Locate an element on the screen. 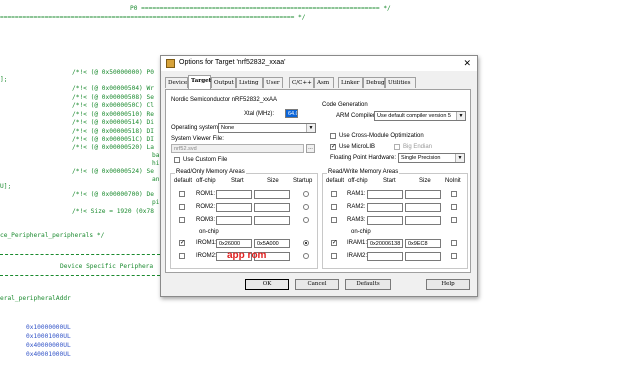  big-endian-checkbox is located at coordinates (397, 147).